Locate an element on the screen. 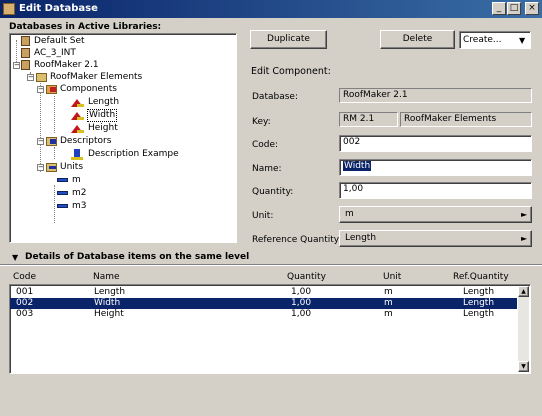 The image size is (542, 416). unit-label: Unit: is located at coordinates (263, 216).